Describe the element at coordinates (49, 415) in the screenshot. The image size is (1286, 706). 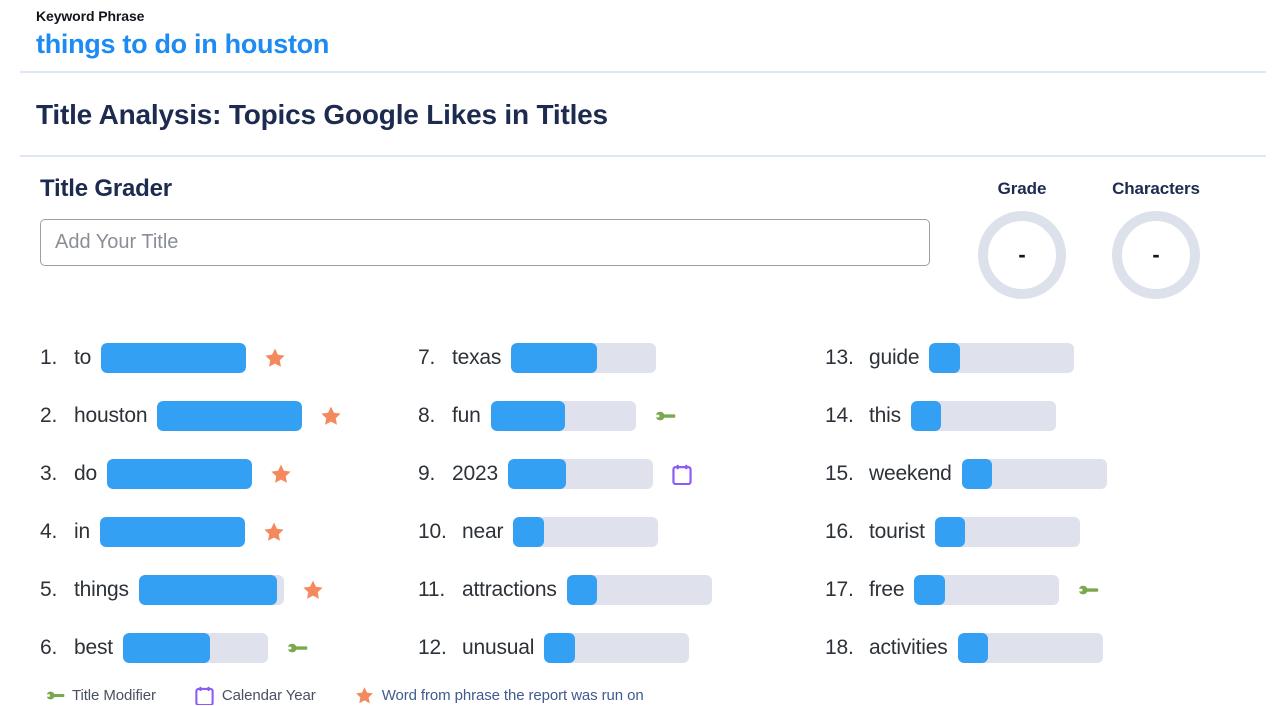
I see `word-rank: 2.` at that location.